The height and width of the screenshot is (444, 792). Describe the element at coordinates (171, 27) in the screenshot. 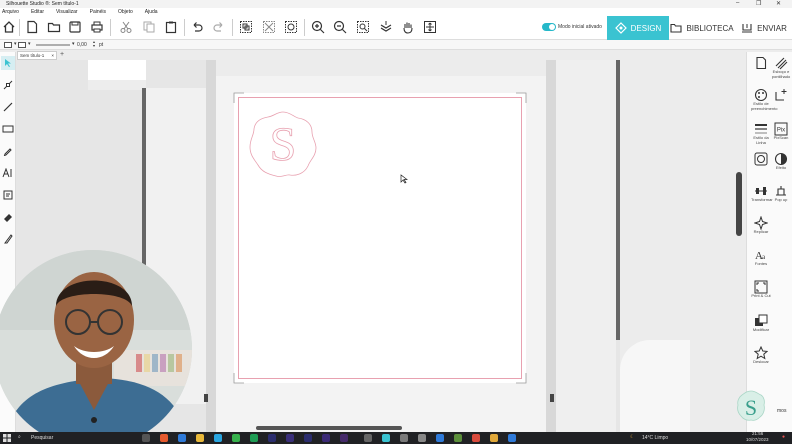

I see `paste-icon` at that location.